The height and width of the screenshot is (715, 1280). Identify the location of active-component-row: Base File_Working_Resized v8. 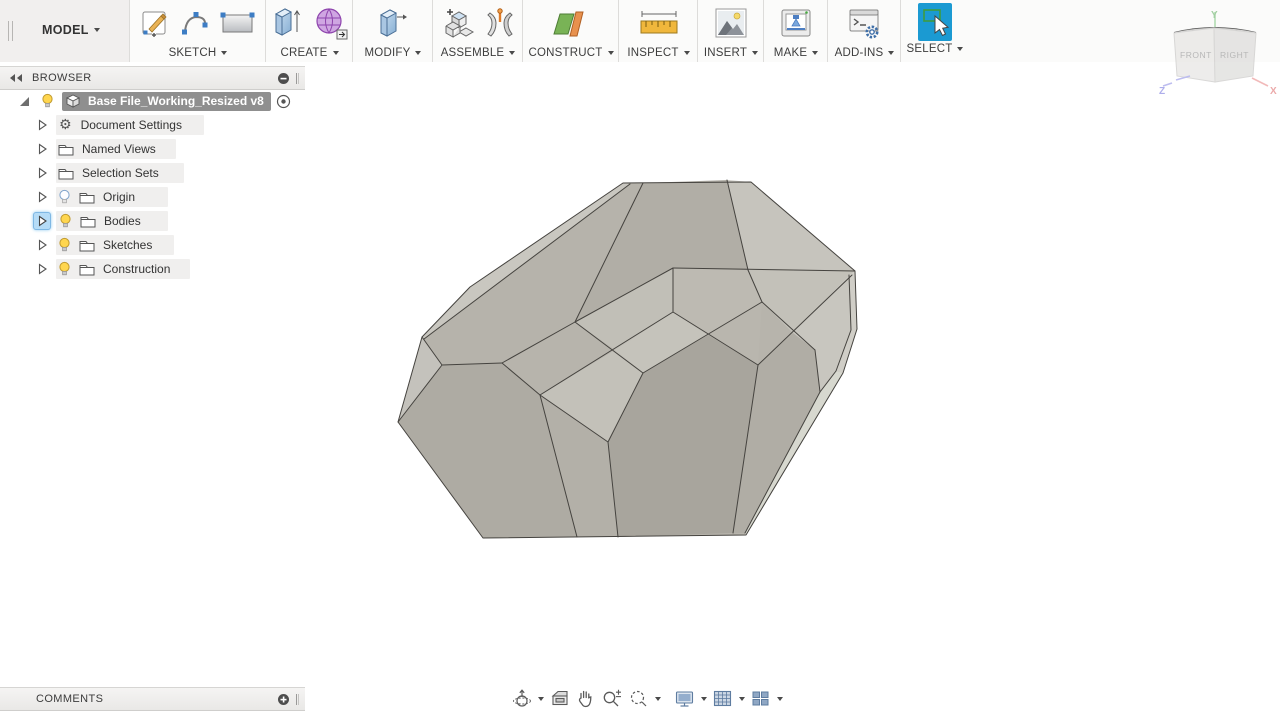
(166, 101).